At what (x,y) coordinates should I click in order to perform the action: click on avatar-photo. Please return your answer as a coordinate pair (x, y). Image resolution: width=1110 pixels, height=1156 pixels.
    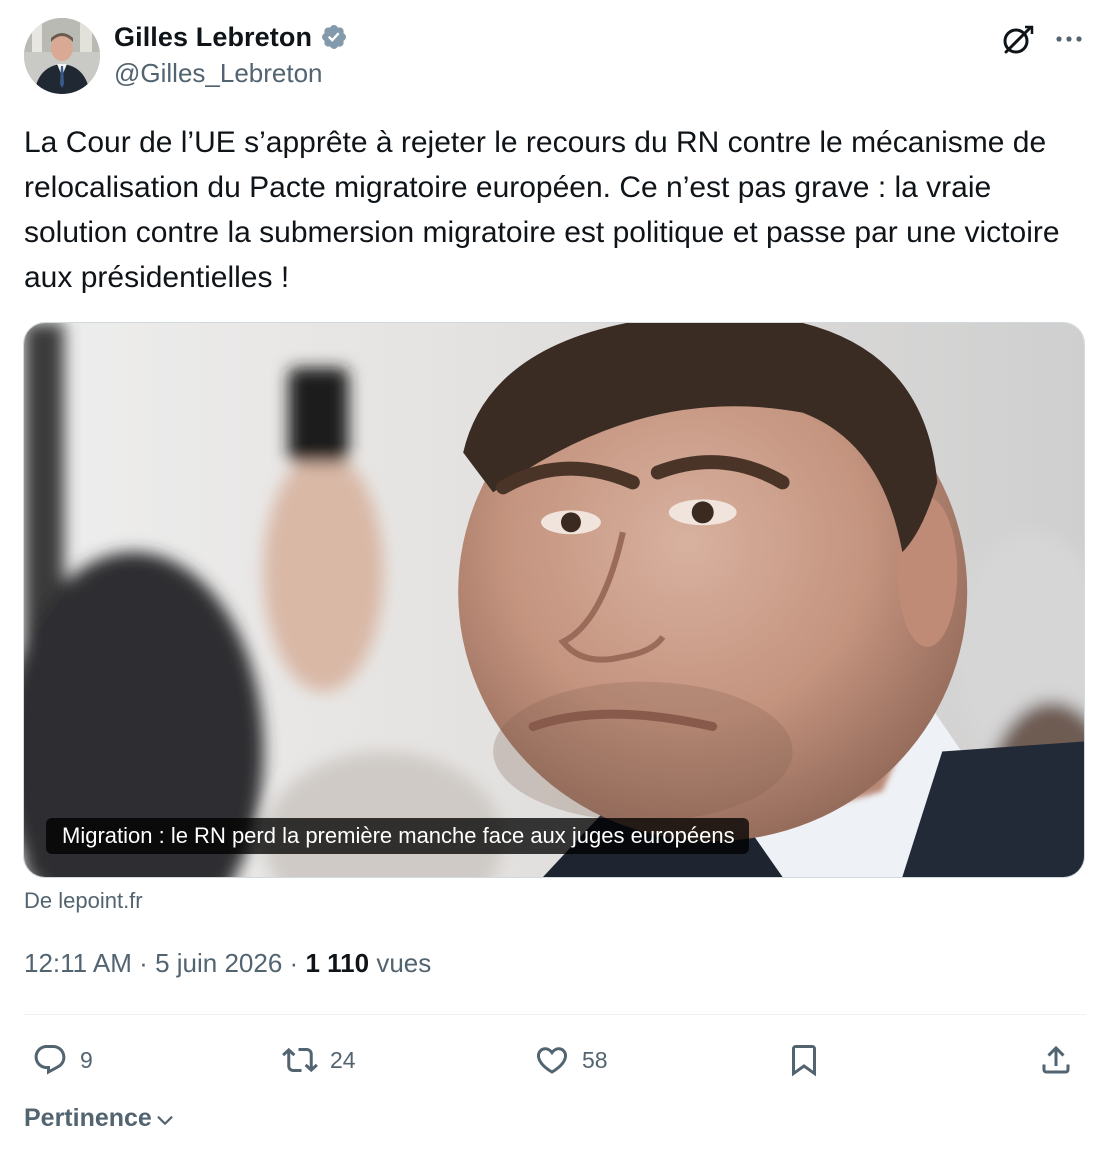
    Looking at the image, I should click on (62, 56).